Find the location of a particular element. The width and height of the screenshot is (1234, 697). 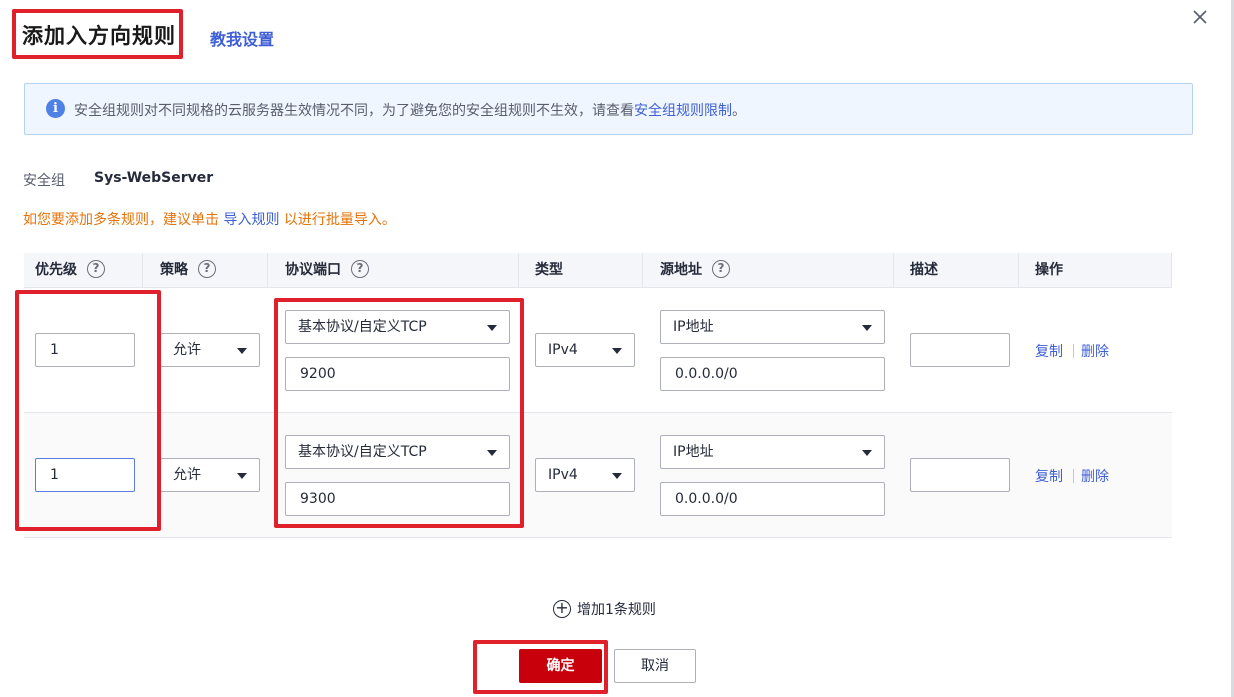

import-hint: 如您要添加多条规则，建议单击 导入规则 以进行批量导入。 is located at coordinates (209, 219).